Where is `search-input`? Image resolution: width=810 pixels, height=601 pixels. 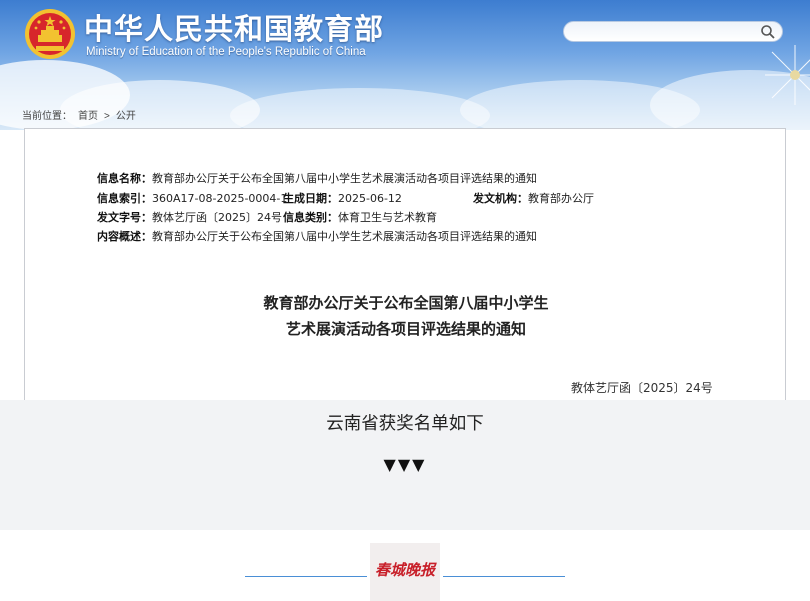
search-input is located at coordinates (666, 32).